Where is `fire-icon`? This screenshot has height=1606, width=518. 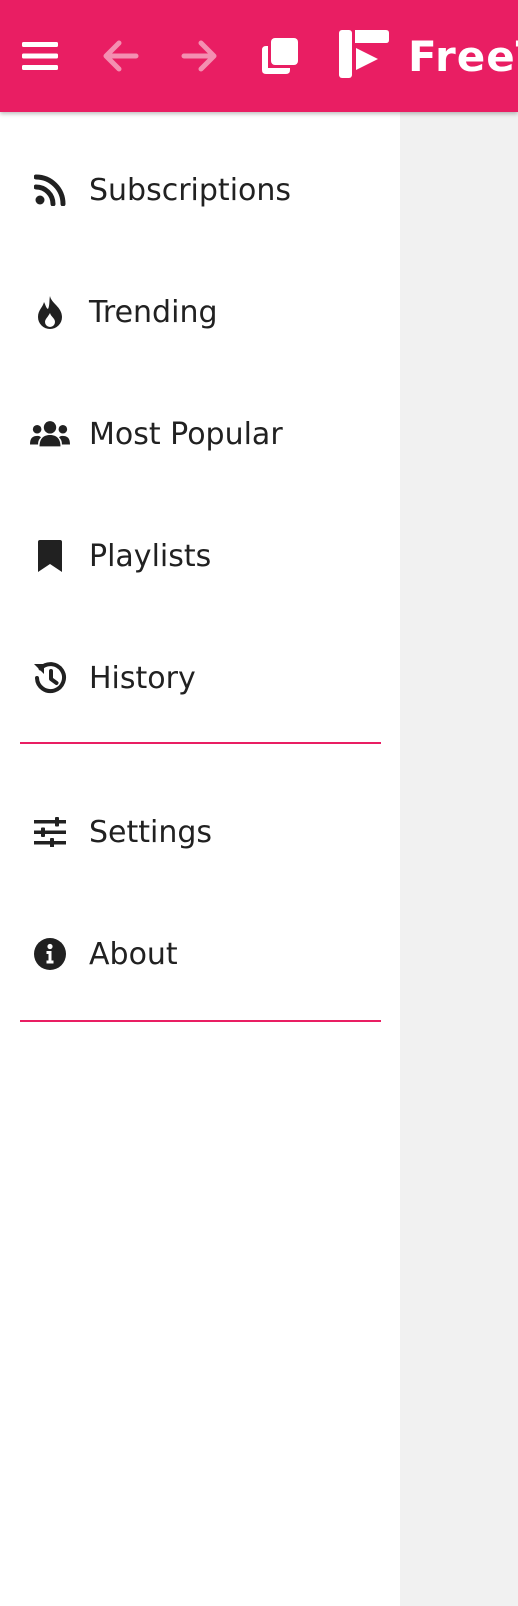
fire-icon is located at coordinates (50, 312).